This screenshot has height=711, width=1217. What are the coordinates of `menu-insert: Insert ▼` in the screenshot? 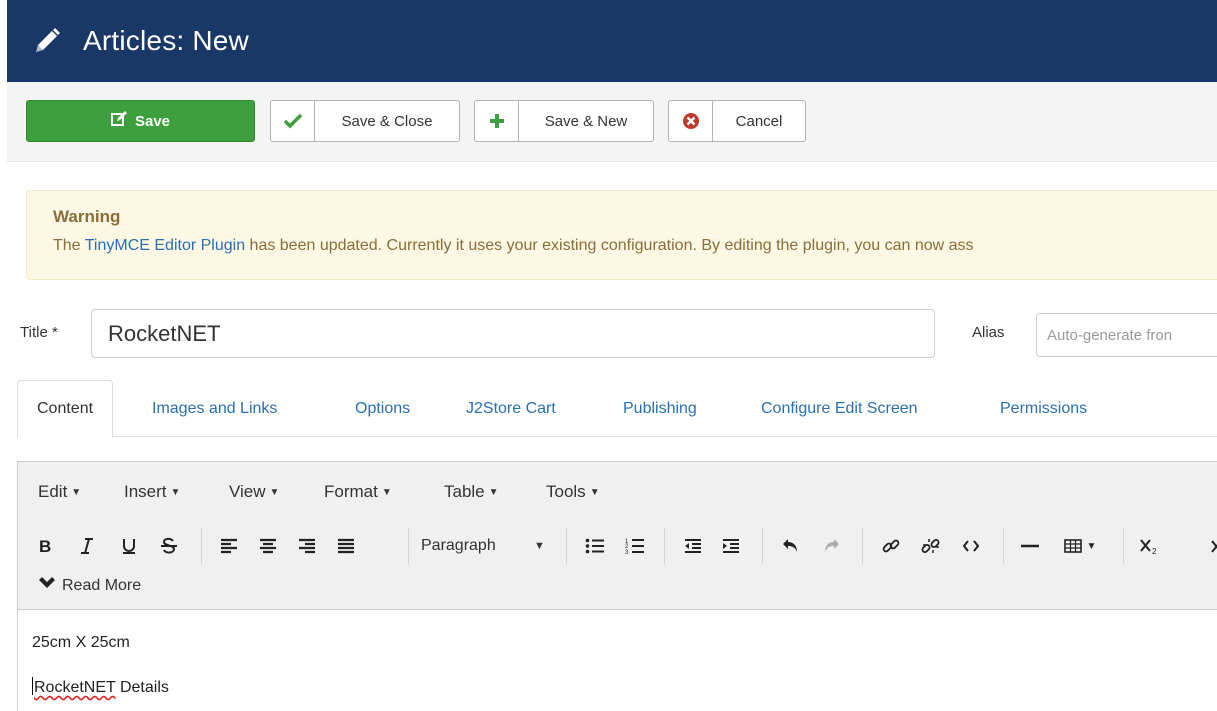 It's located at (152, 492).